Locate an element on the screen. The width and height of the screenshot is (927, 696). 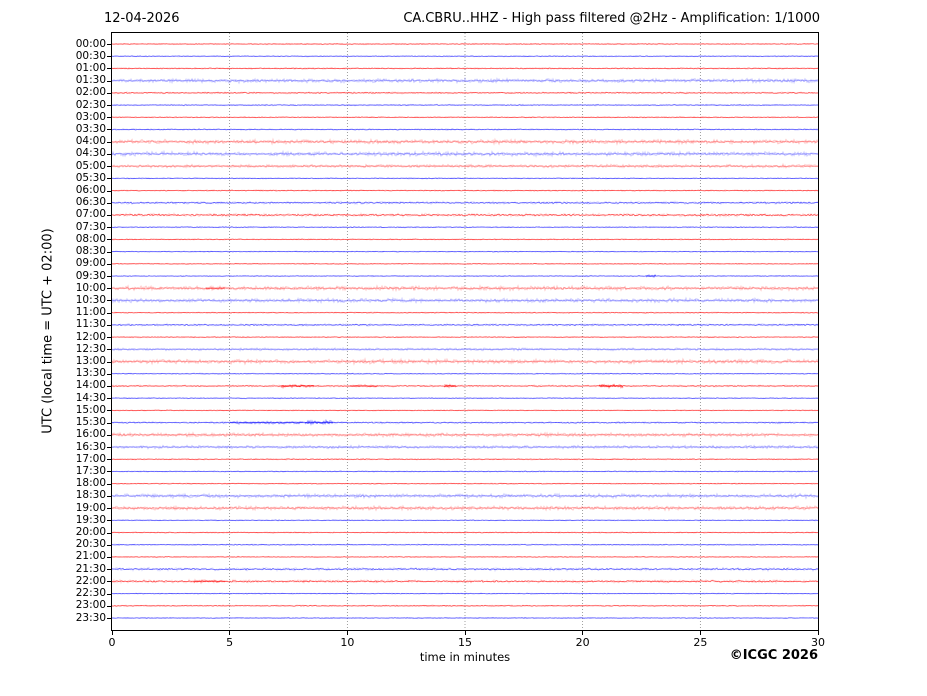
y-tick-label: 09:00 is located at coordinates (90, 263).